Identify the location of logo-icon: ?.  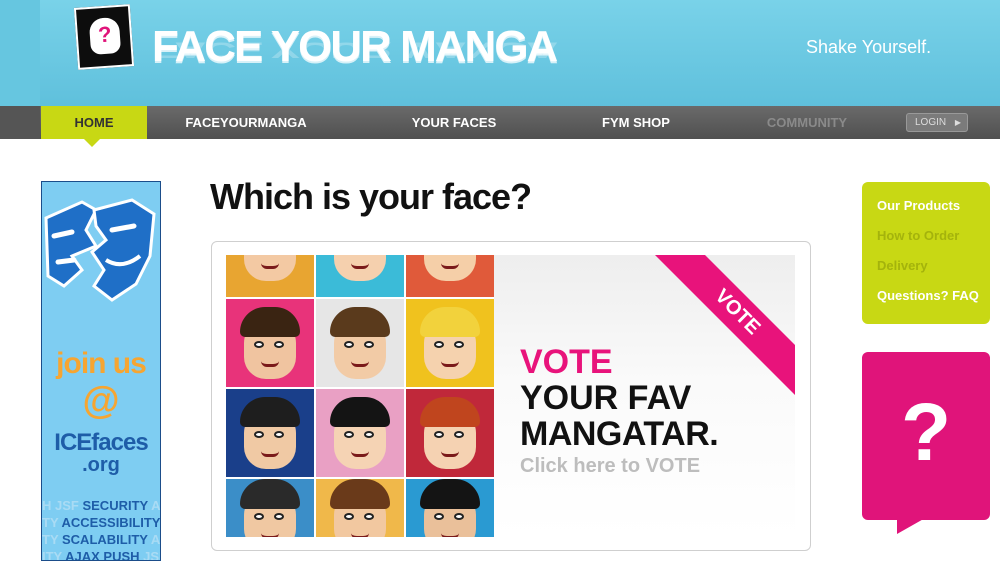
(104, 37).